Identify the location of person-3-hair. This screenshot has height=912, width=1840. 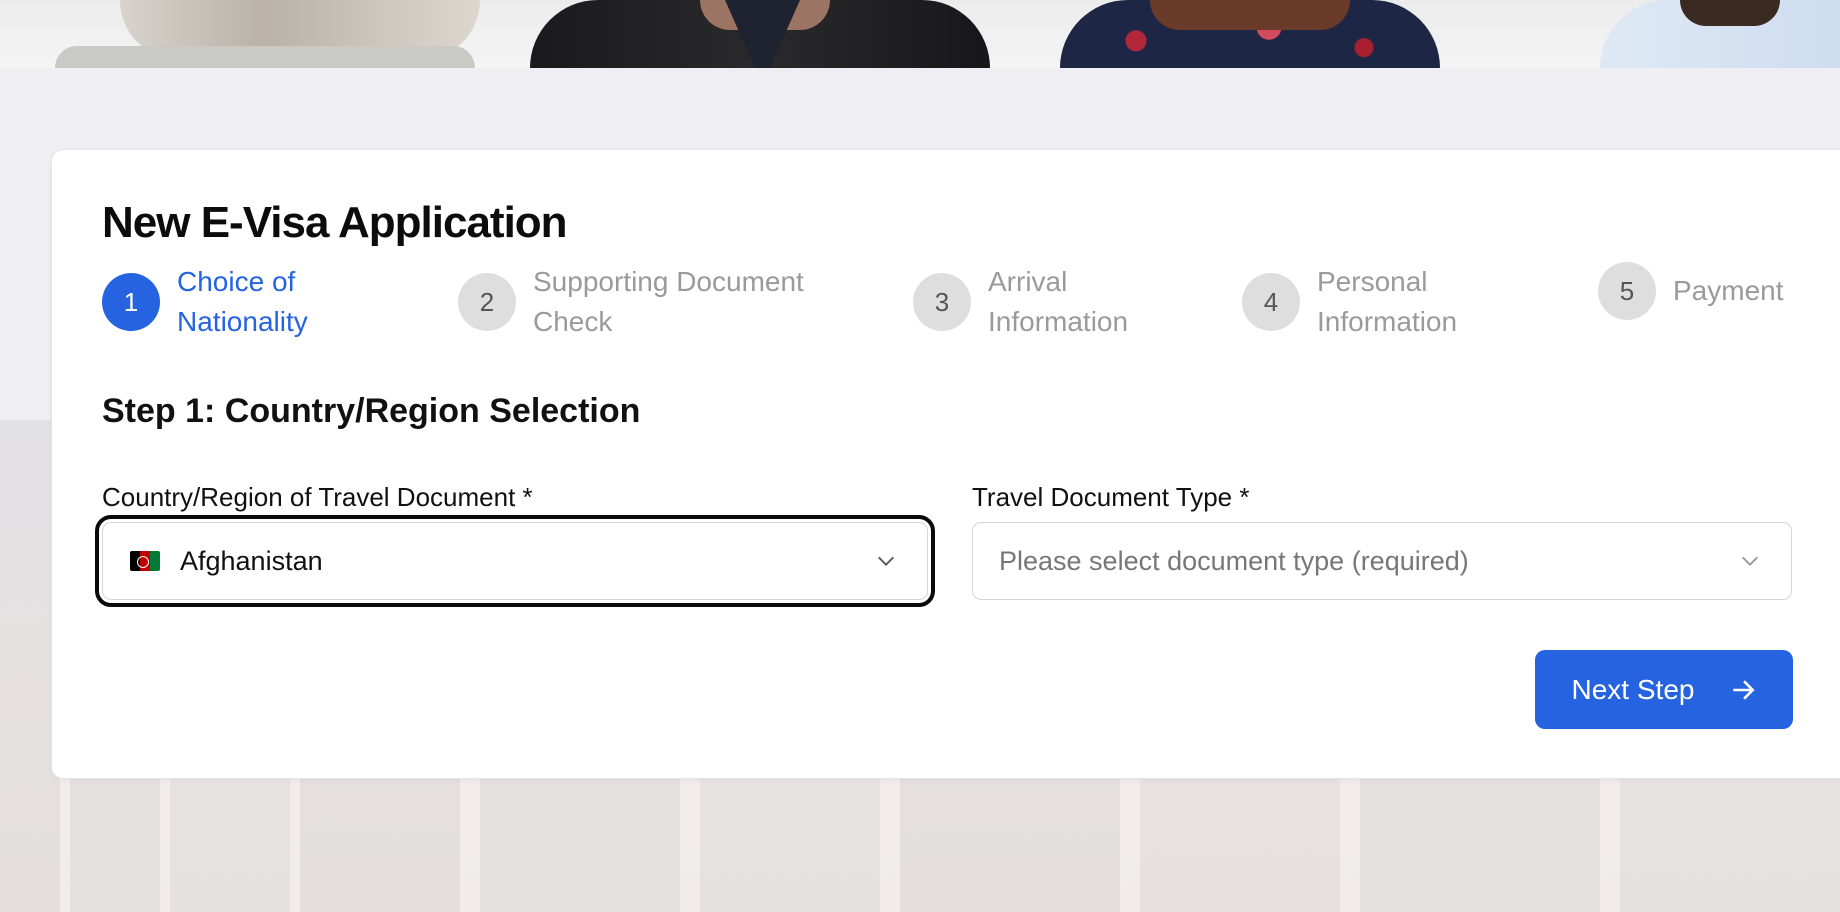
(1250, 15).